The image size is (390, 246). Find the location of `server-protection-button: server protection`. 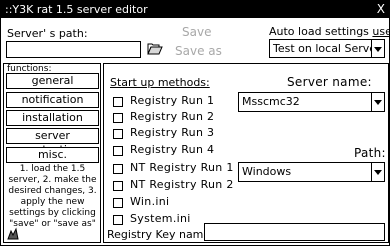

server-protection-button: server protection is located at coordinates (52, 142).